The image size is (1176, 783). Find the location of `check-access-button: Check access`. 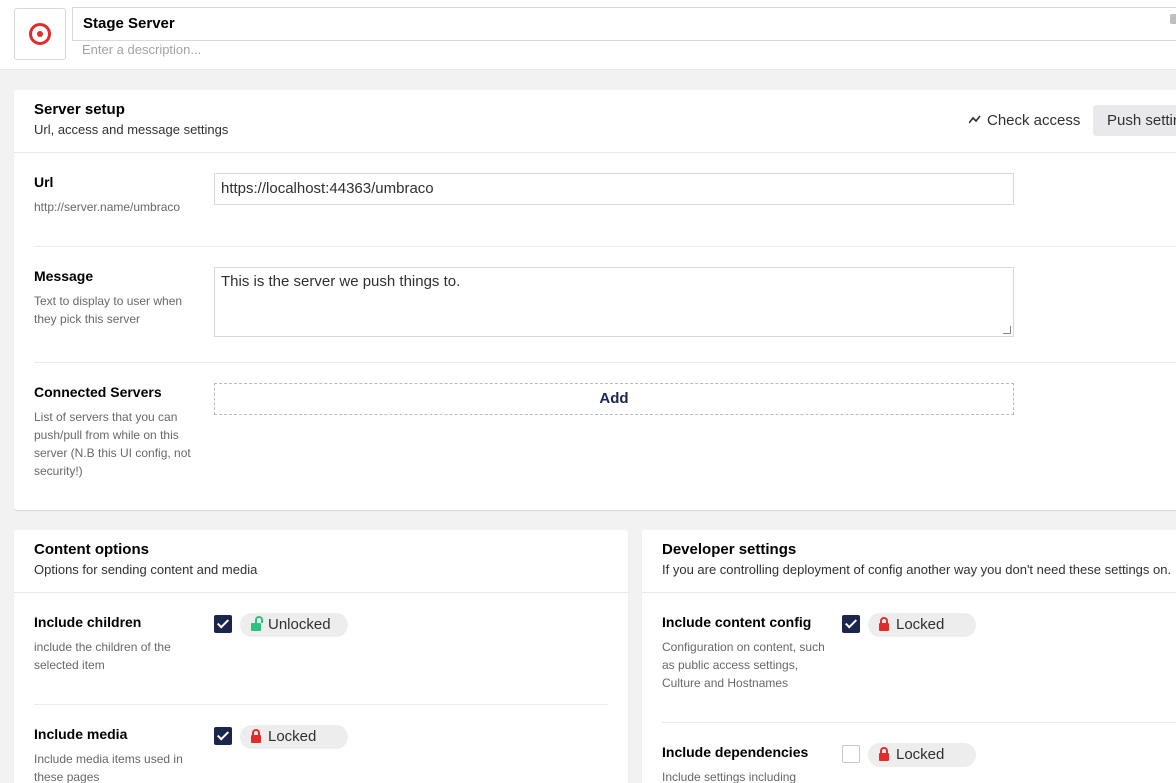

check-access-button: Check access is located at coordinates (1024, 120).